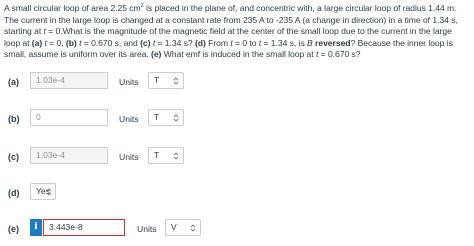 This screenshot has width=474, height=246. Describe the element at coordinates (69, 80) in the screenshot. I see `part-a-answer-field: 1.03e-4` at that location.